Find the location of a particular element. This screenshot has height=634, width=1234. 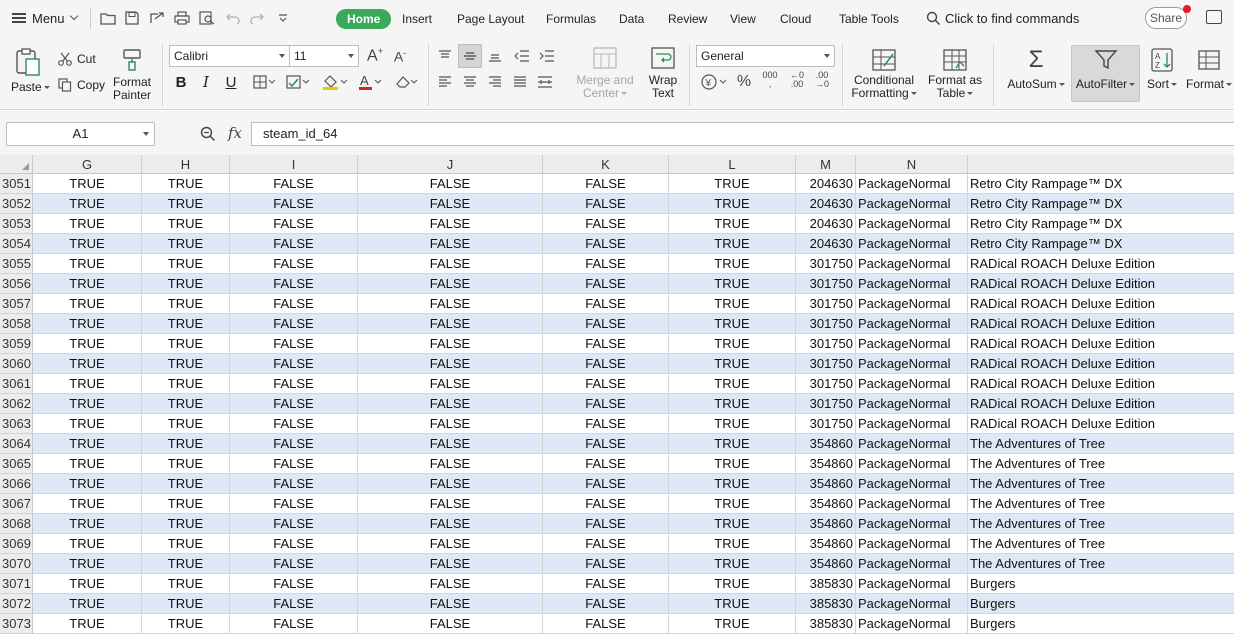

font-size-select: 11 is located at coordinates (324, 56).